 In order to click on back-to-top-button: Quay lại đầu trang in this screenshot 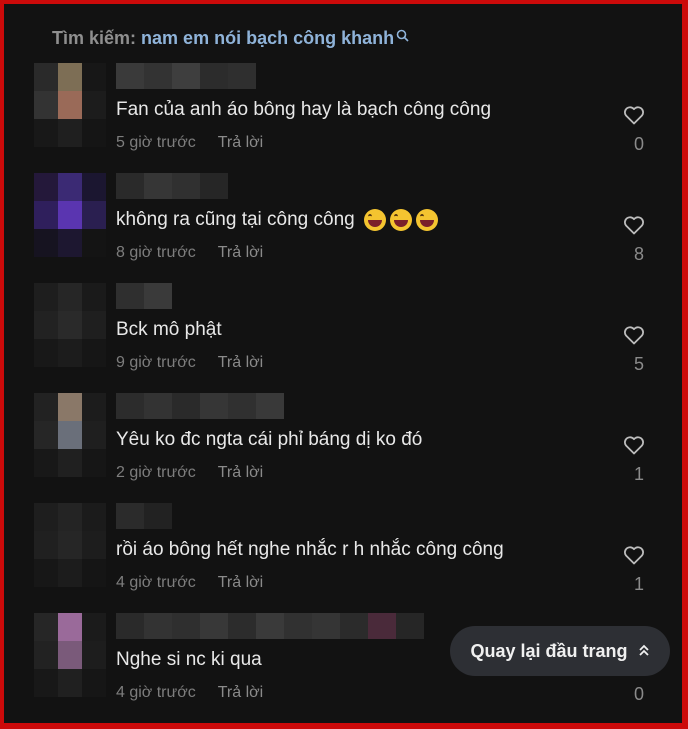, I will do `click(560, 651)`.